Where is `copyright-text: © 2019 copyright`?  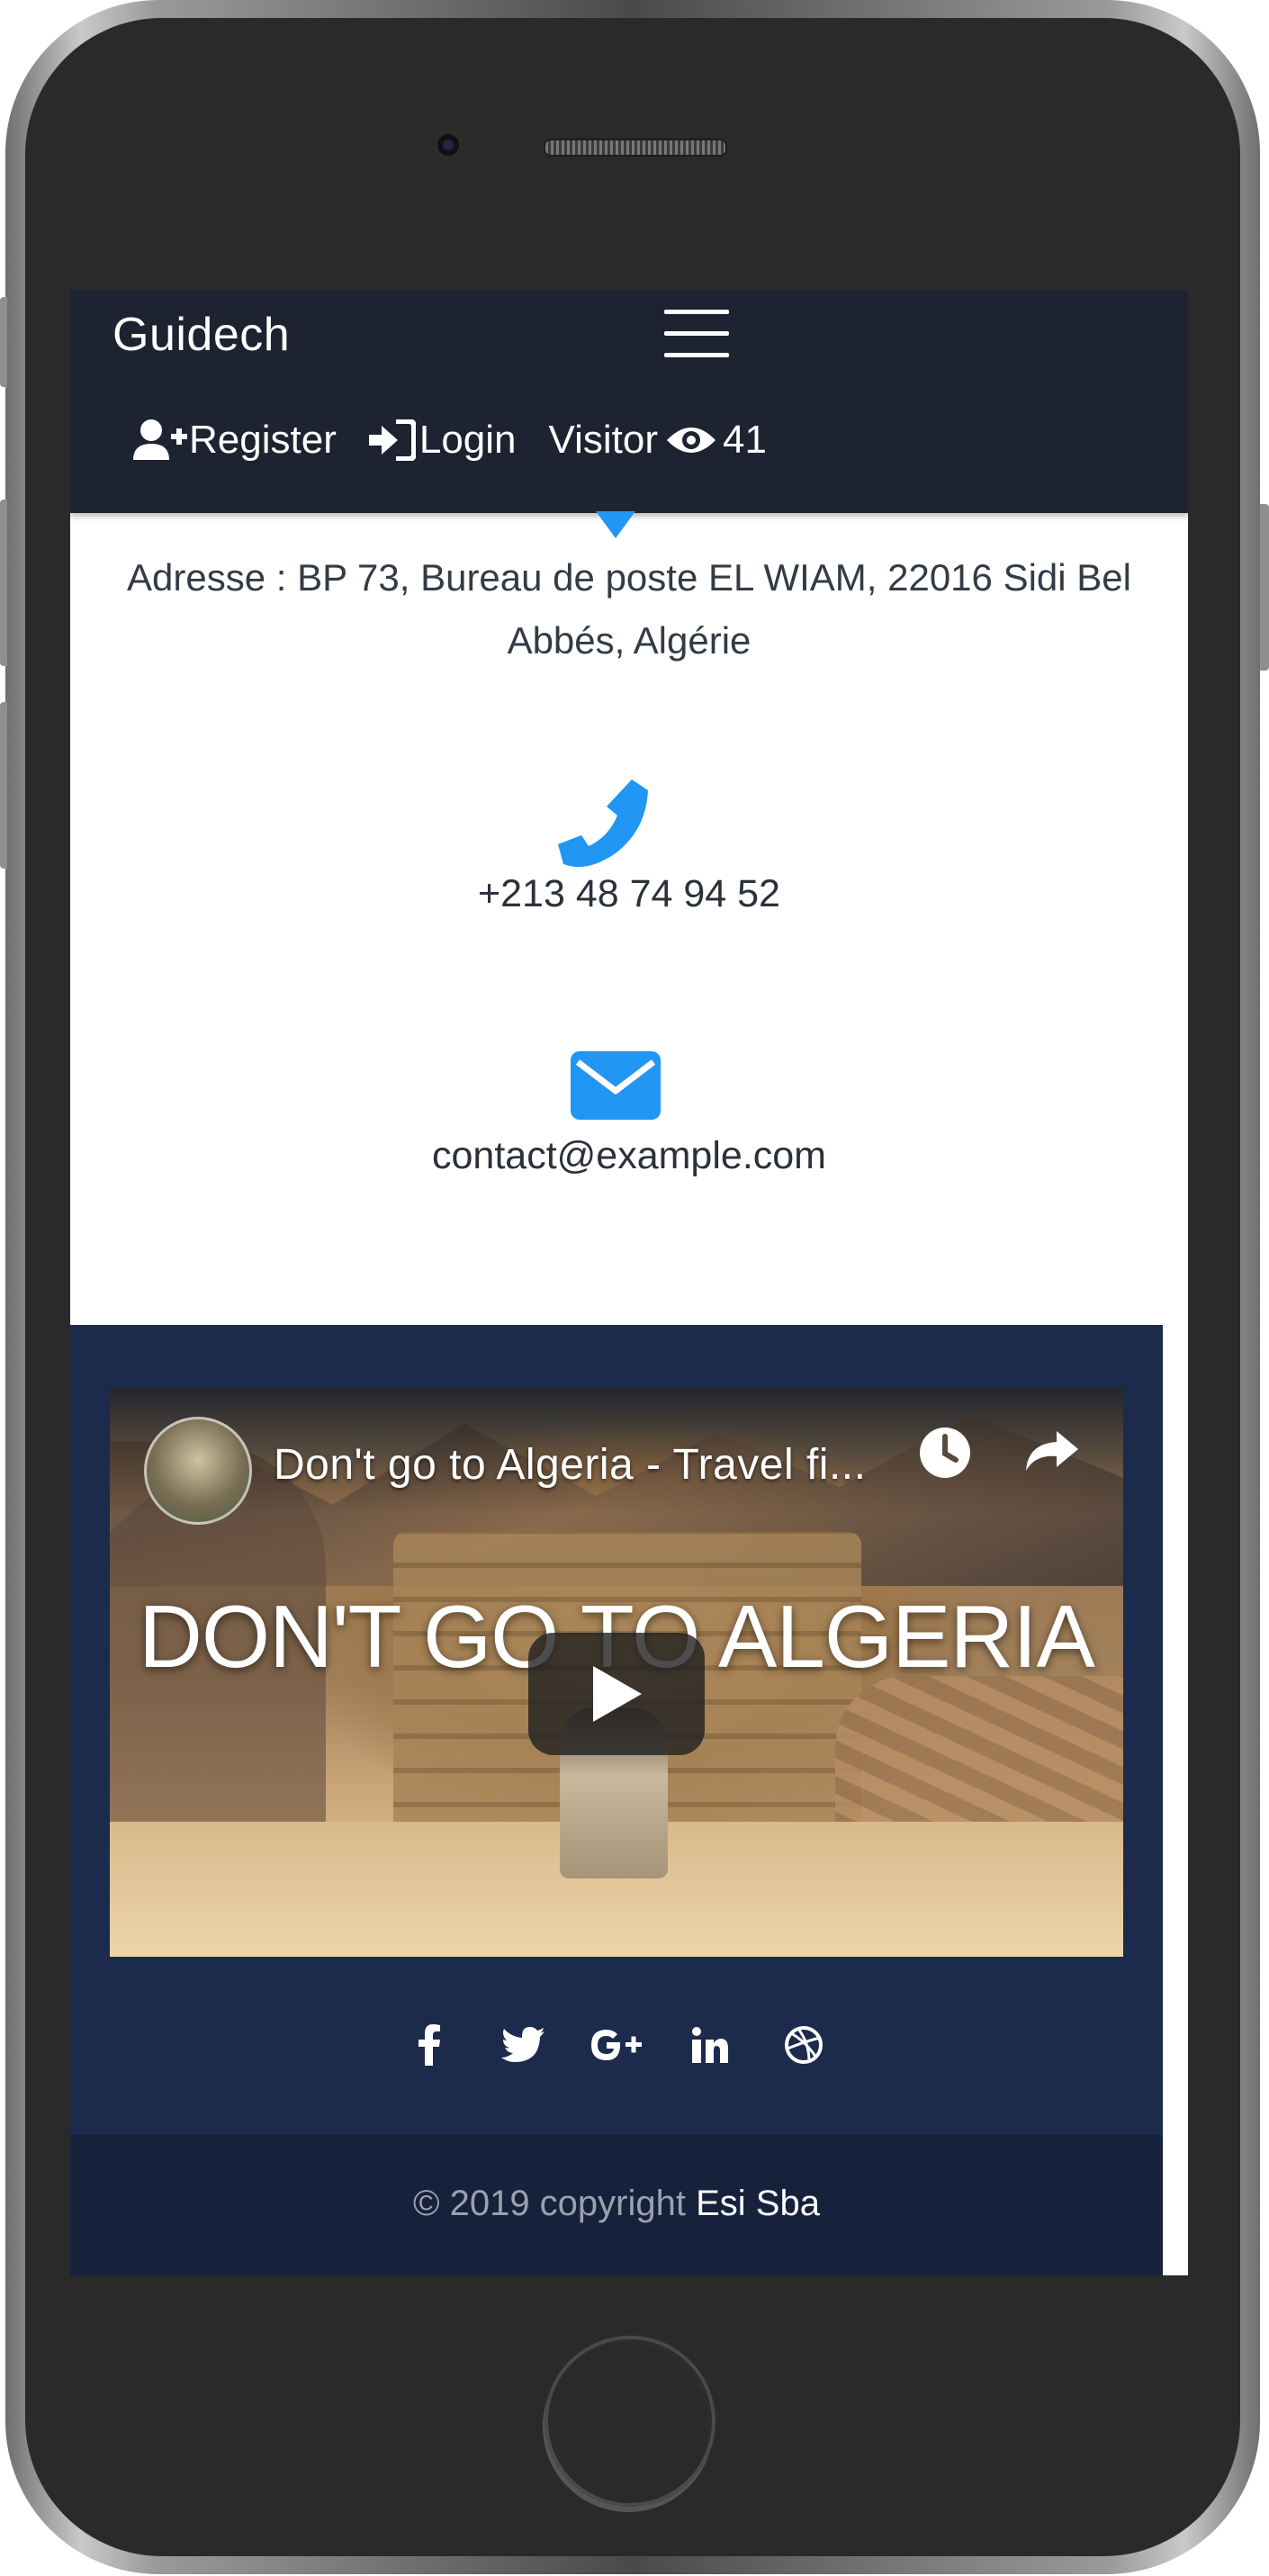 copyright-text: © 2019 copyright is located at coordinates (549, 2203).